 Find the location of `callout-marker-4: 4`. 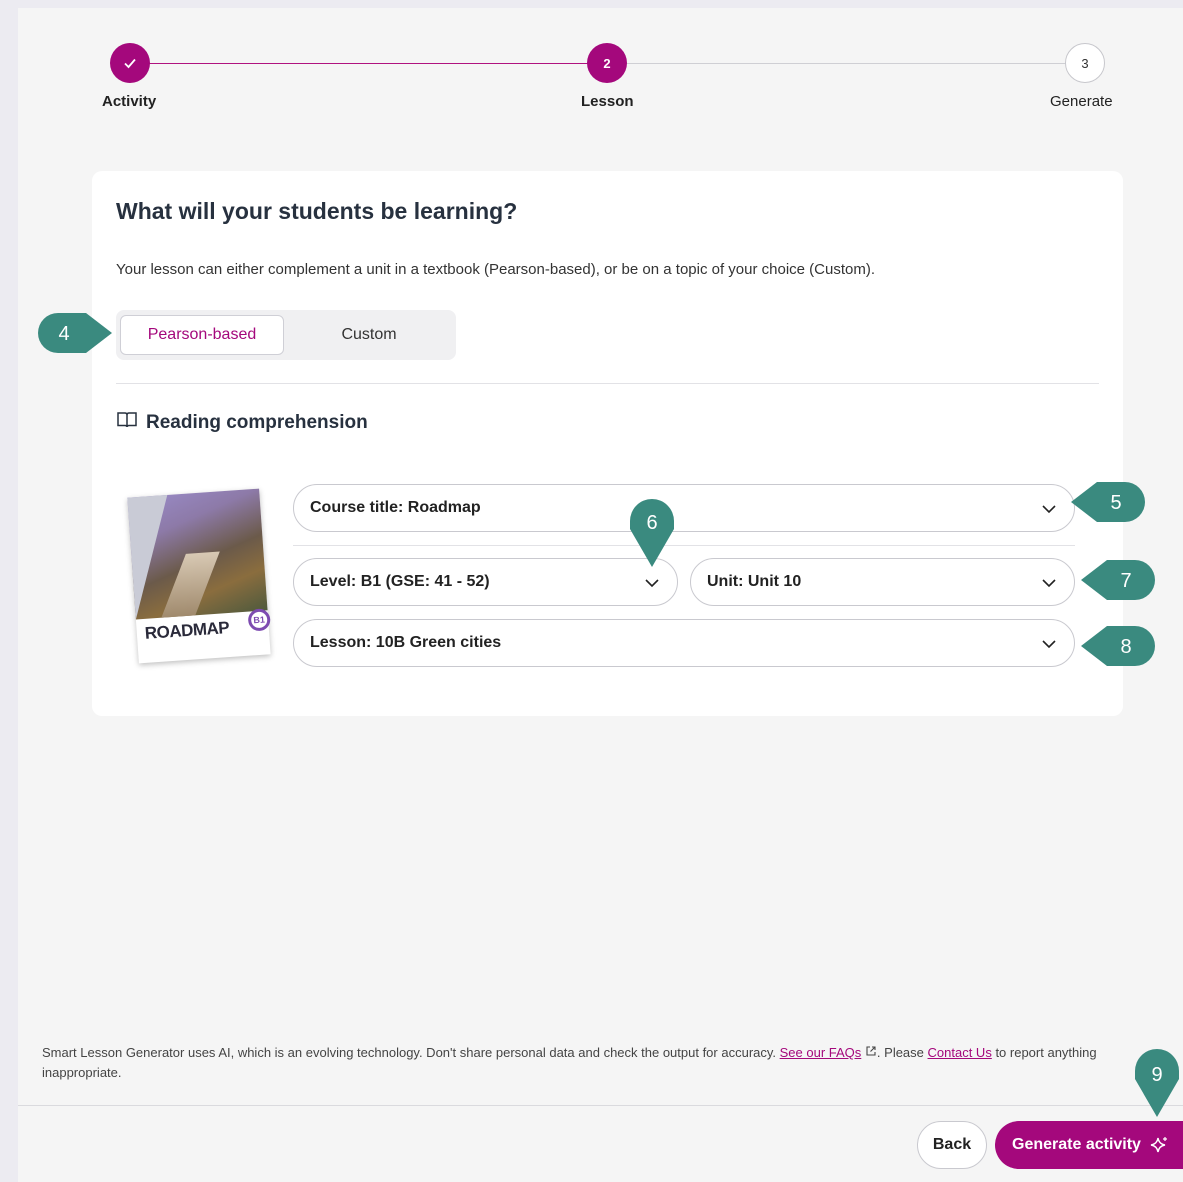

callout-marker-4: 4 is located at coordinates (75, 333).